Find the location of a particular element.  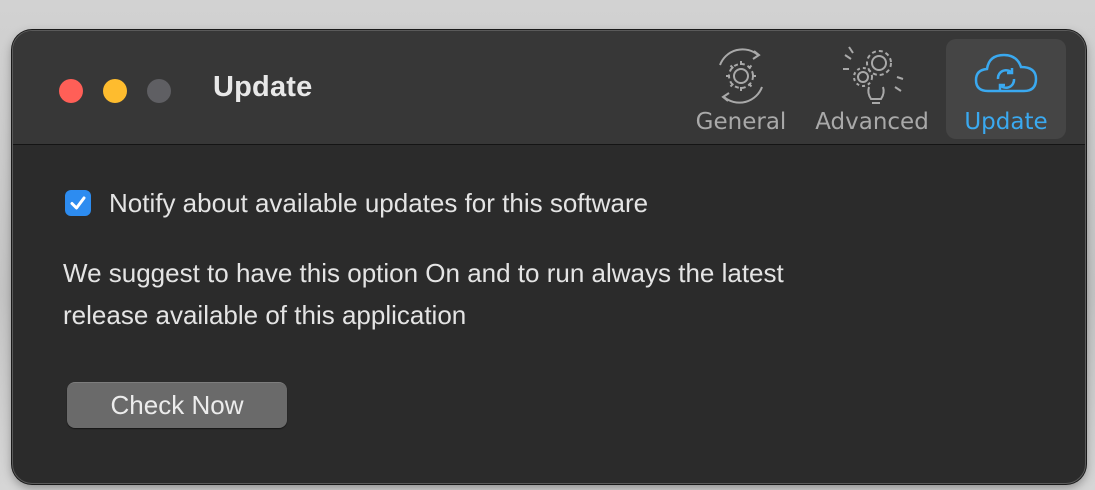

window-title: Update is located at coordinates (263, 87).